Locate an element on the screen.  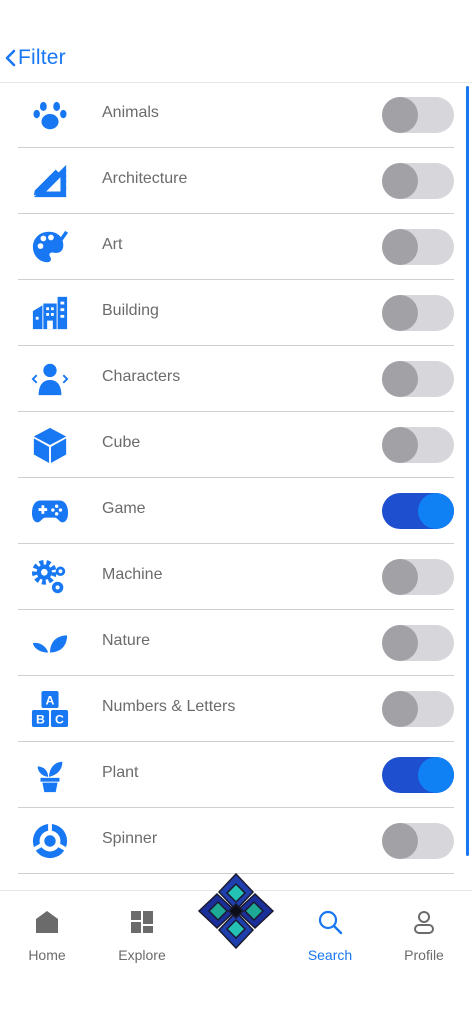
app-logo-icon is located at coordinates (236, 911).